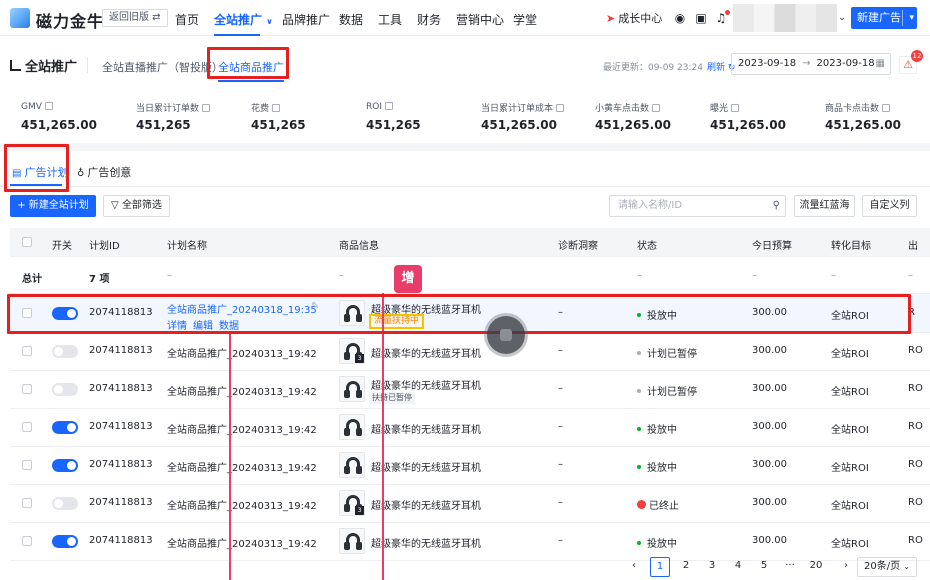  Describe the element at coordinates (889, 206) in the screenshot. I see `custom-columns-button: 自定义列` at that location.